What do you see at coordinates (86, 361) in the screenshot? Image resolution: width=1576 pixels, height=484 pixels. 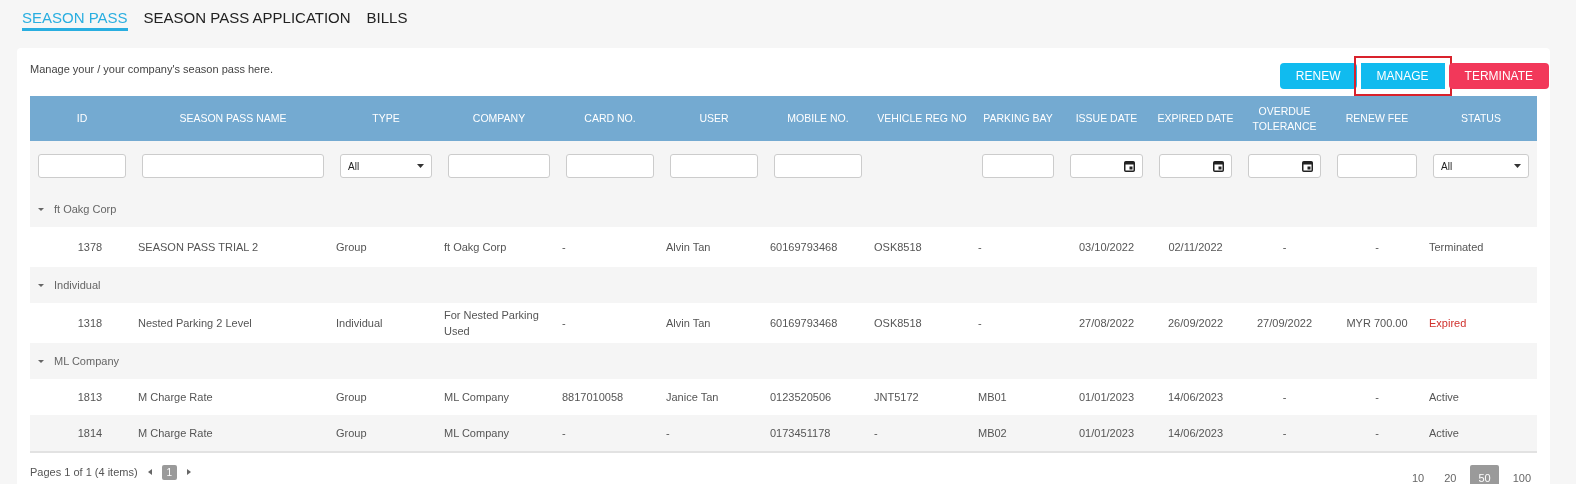 I see `group-label: ML Company` at bounding box center [86, 361].